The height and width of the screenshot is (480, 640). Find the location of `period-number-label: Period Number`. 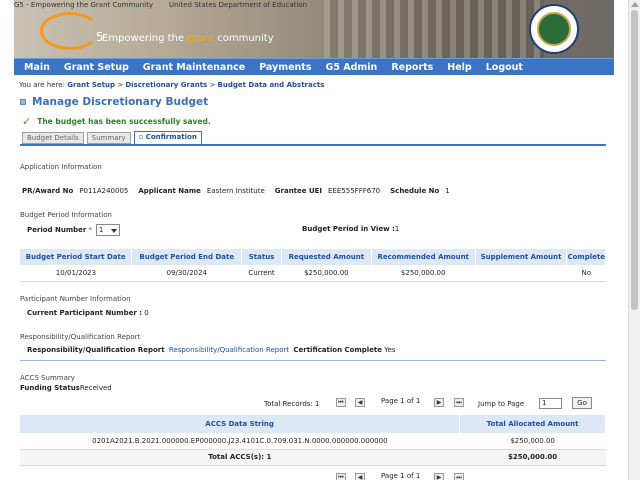

period-number-label: Period Number is located at coordinates (57, 230).